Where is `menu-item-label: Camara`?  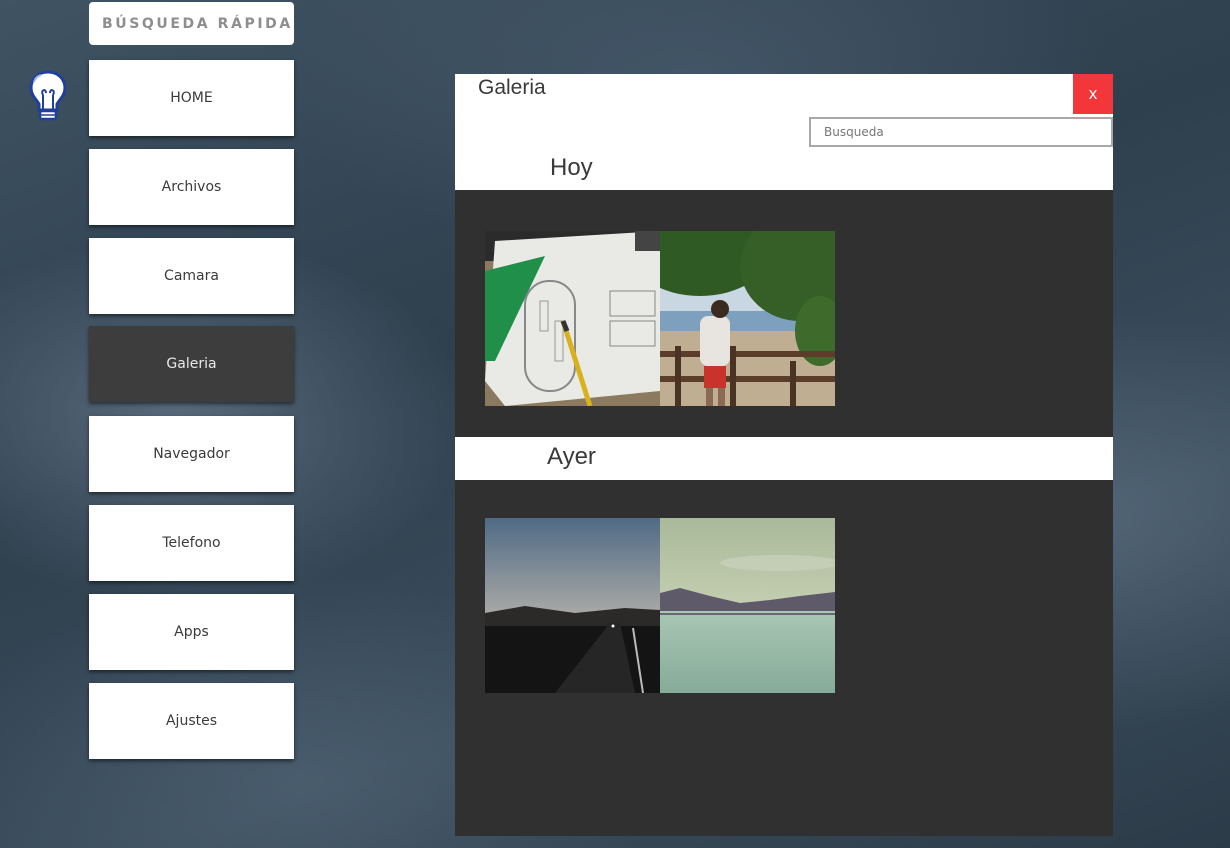 menu-item-label: Camara is located at coordinates (191, 276).